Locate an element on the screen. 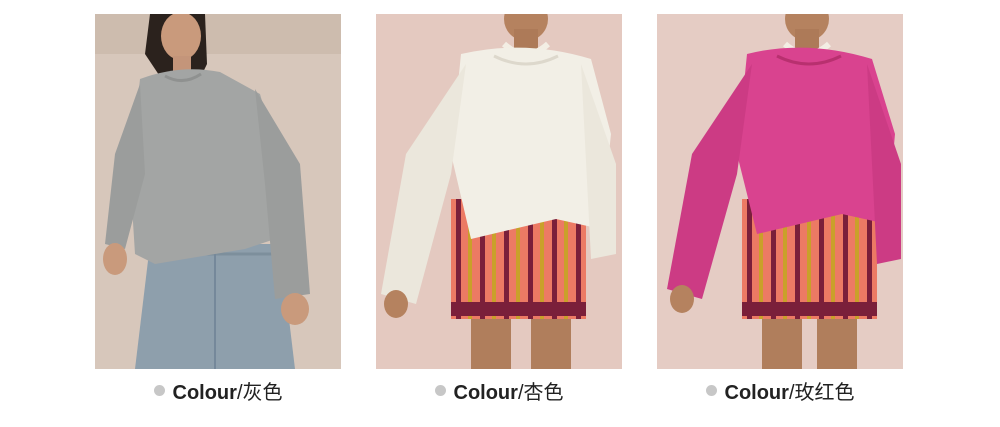  colour-caption-text: Colour/杏色 is located at coordinates (509, 390).